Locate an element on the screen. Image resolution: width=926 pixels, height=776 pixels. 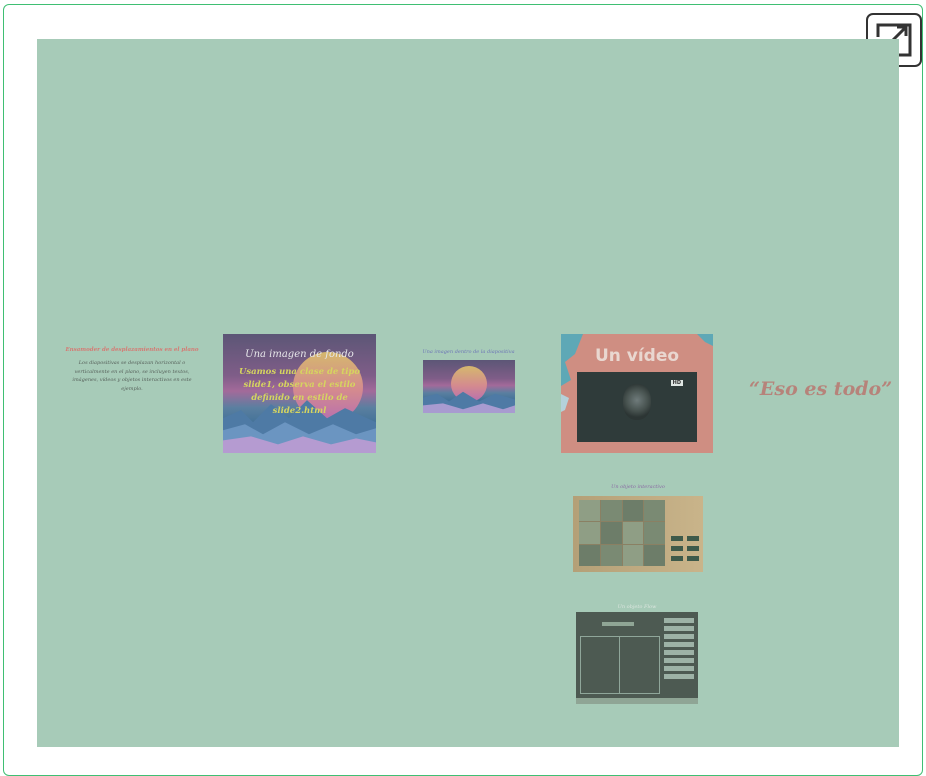
image-mountains is located at coordinates (469, 402).